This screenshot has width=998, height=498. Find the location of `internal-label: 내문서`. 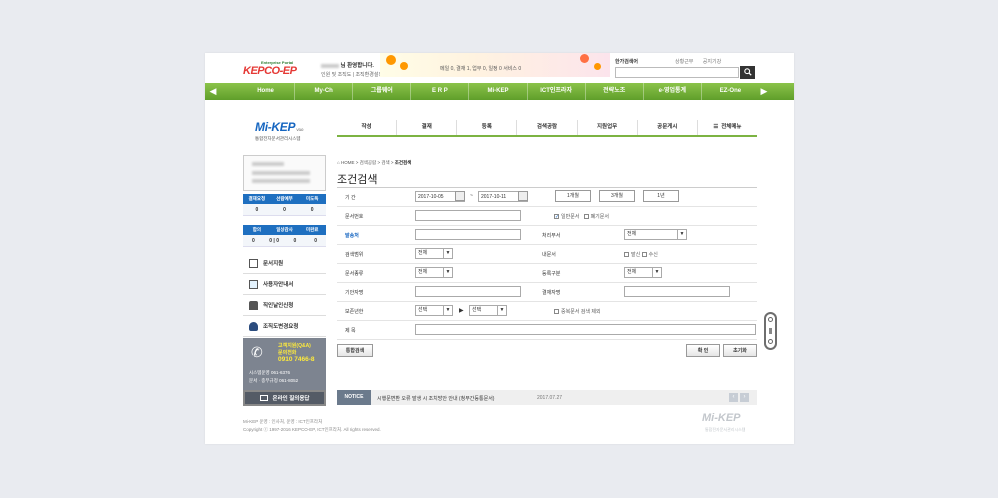

internal-label: 내문서 is located at coordinates (549, 255).